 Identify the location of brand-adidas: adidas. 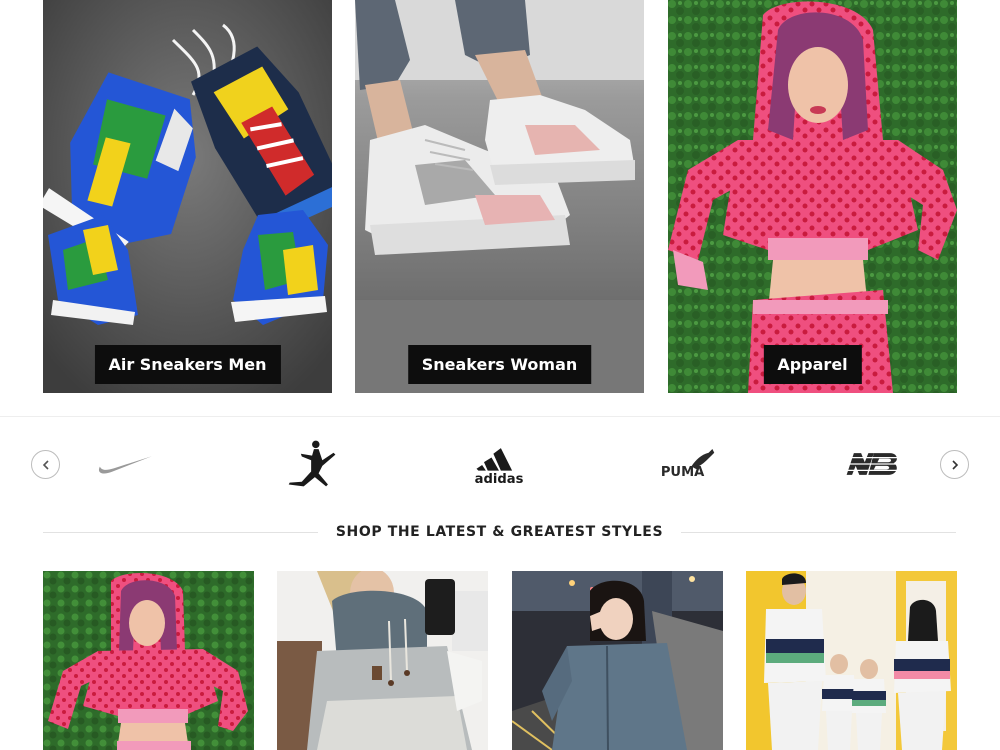
(499, 464).